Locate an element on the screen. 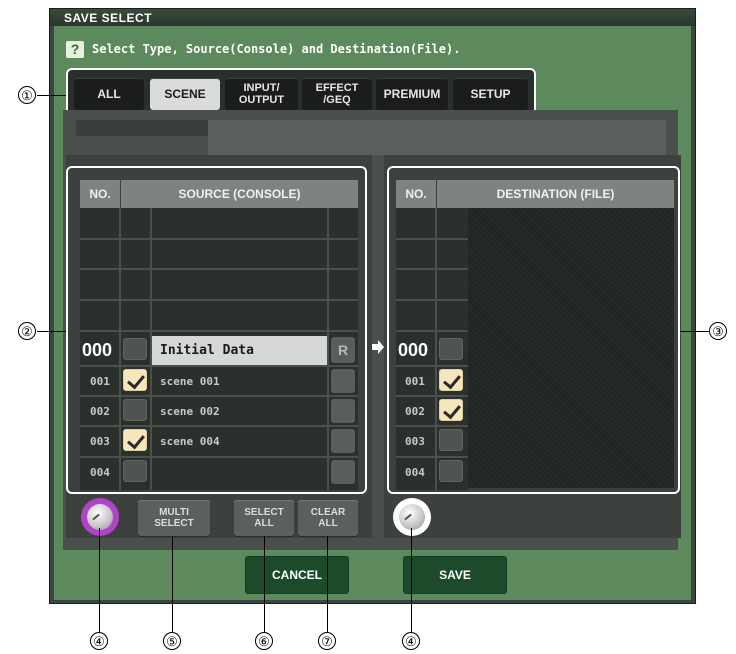 The height and width of the screenshot is (654, 736). tab-all: ALL is located at coordinates (109, 94).